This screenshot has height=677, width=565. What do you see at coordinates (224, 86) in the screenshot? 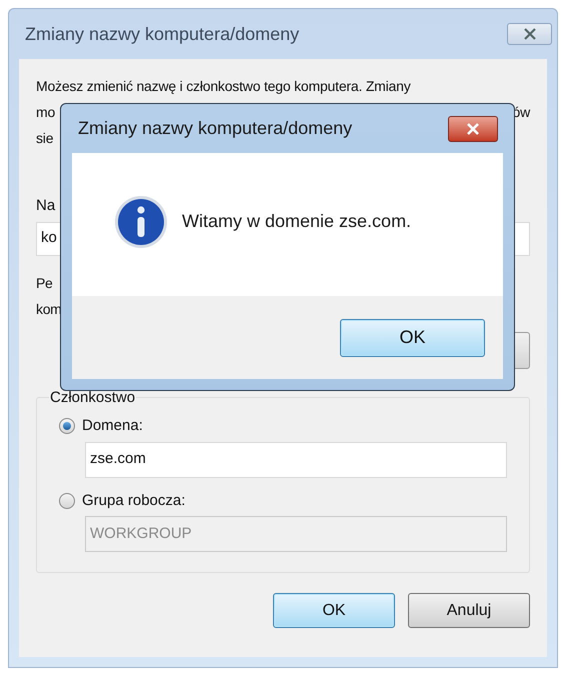
I see `intro-text: Możesz zmienić nazwę i członkostwo tego komputera. Zmiany` at bounding box center [224, 86].